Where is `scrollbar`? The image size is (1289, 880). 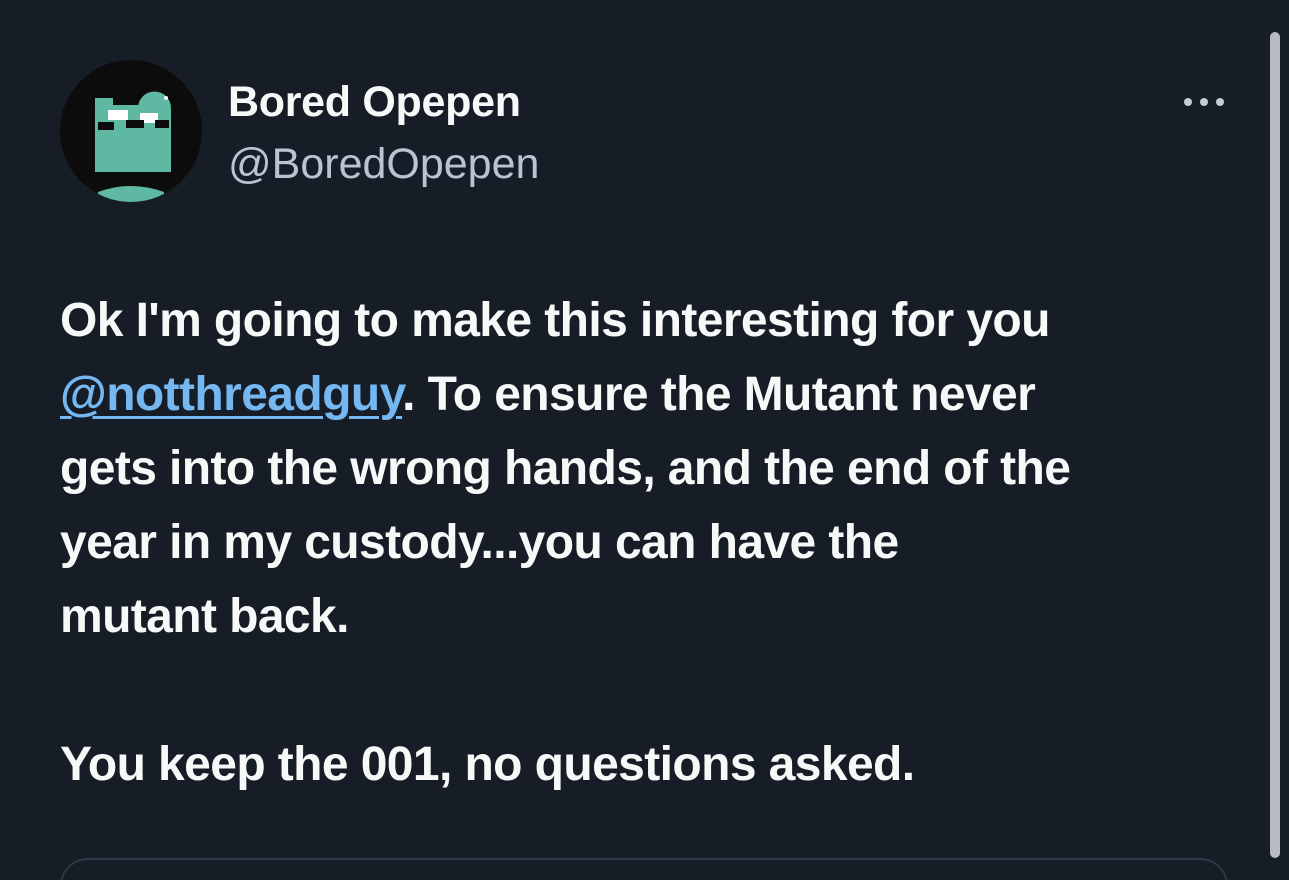 scrollbar is located at coordinates (1275, 445).